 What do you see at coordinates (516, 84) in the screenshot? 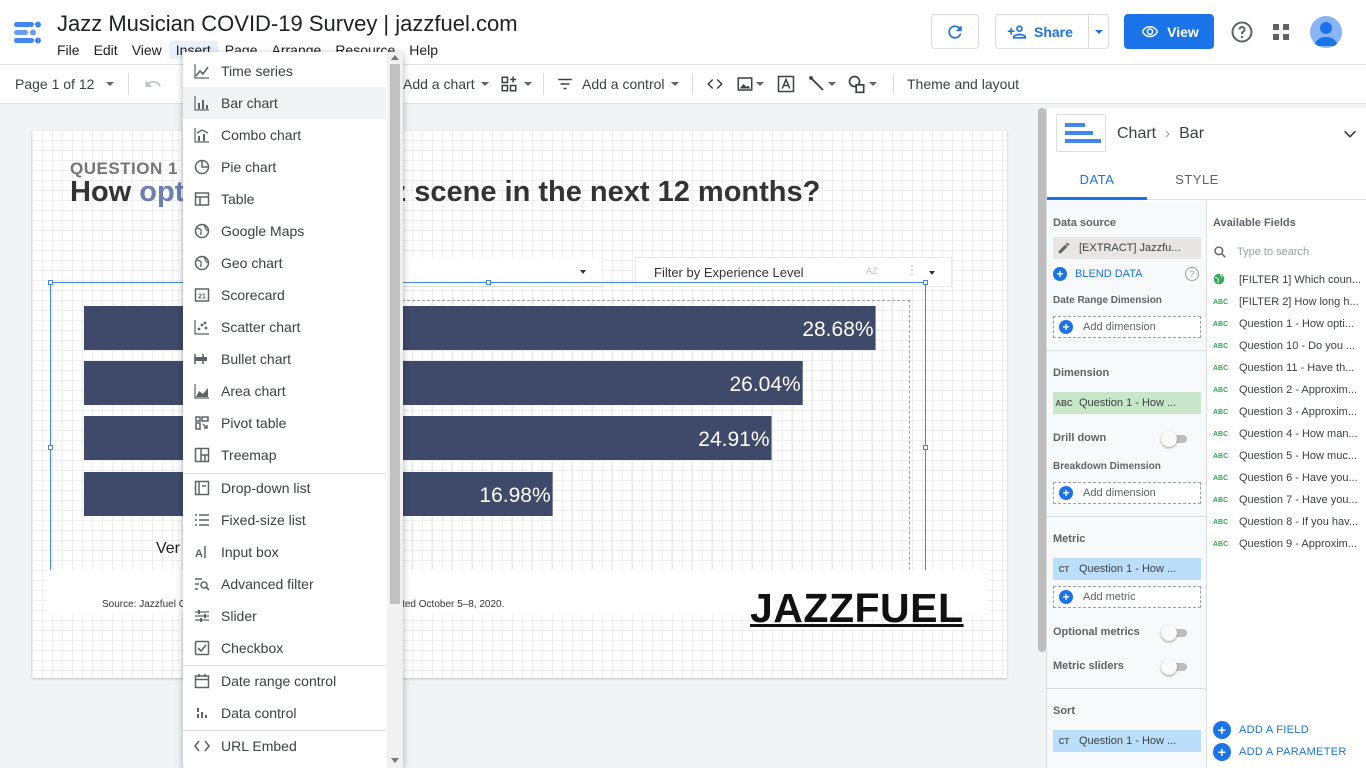
I see `community-viz-button` at bounding box center [516, 84].